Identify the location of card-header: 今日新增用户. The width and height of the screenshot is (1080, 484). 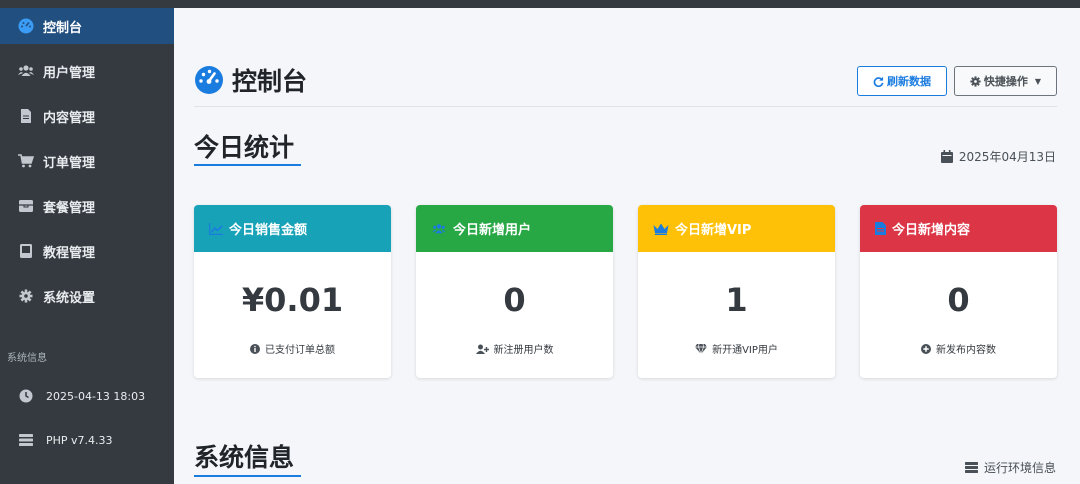
(514, 228).